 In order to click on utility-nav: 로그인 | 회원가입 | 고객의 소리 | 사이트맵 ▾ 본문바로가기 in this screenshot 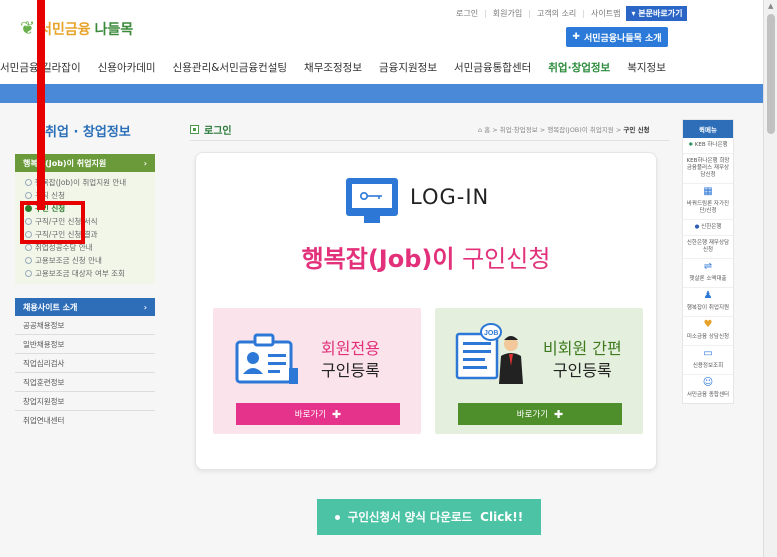, I will do `click(572, 13)`.